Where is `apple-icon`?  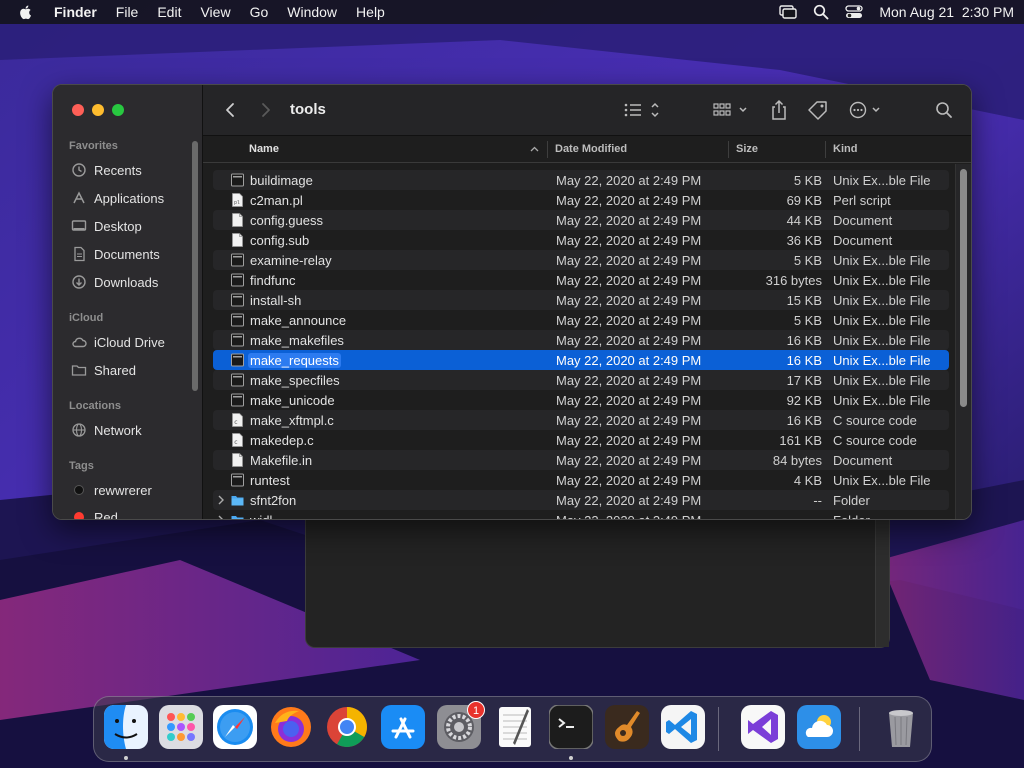
apple-icon is located at coordinates (26, 12).